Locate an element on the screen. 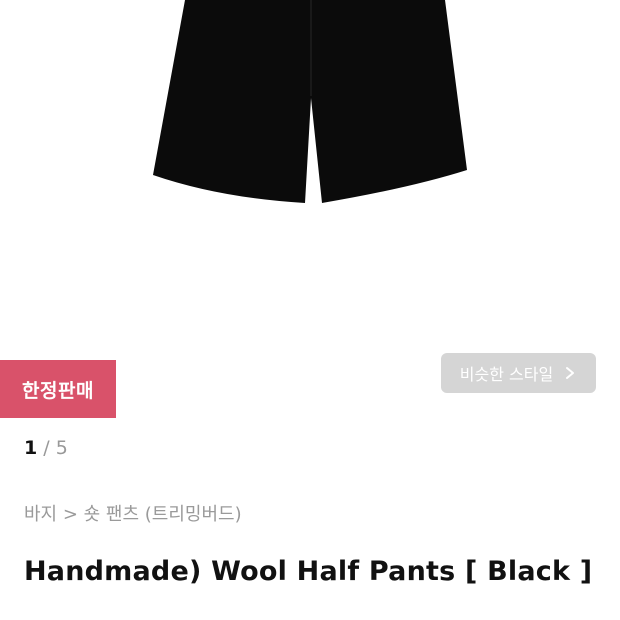  product-title: Handmade) Wool Half Pants [ Black ] is located at coordinates (308, 571).